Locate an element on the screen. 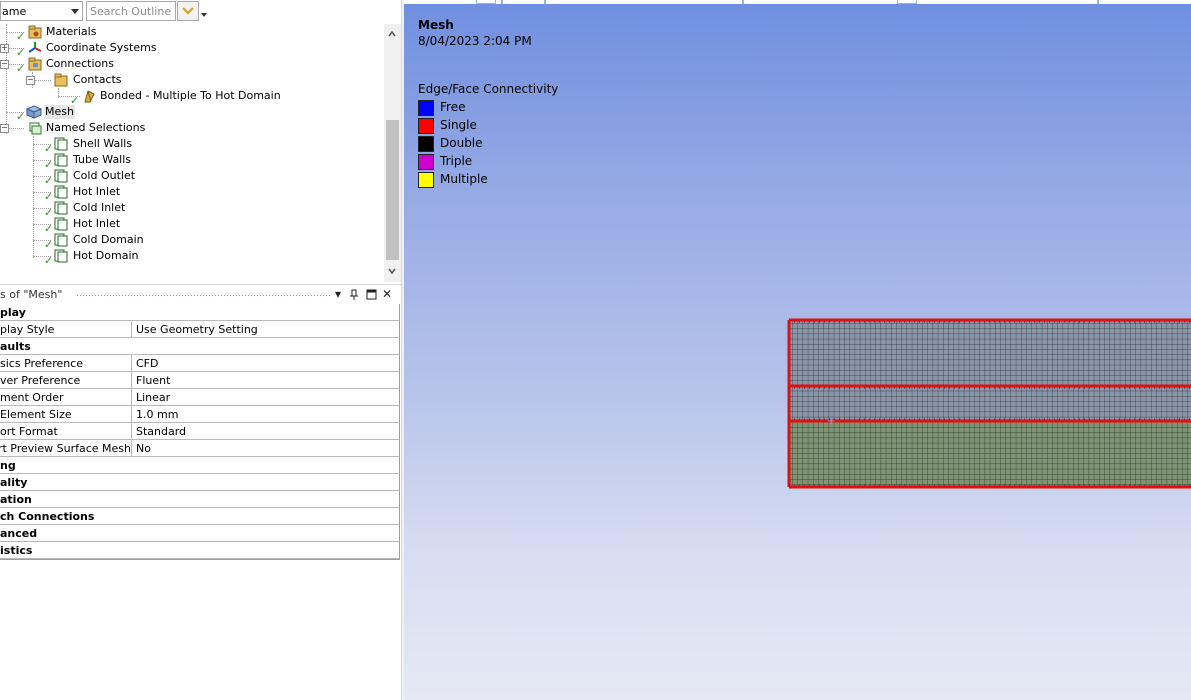  property-label: play Style is located at coordinates (27, 329).